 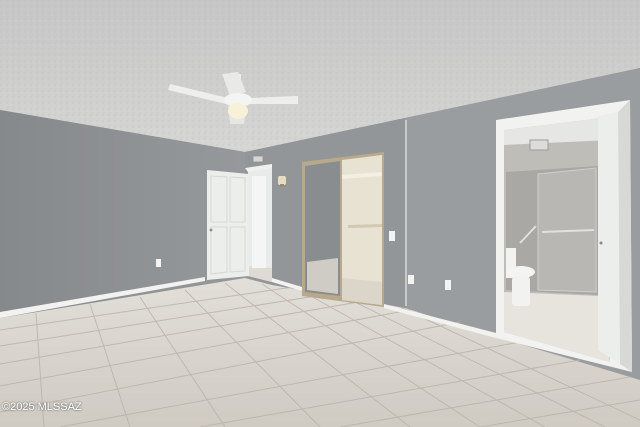 I want to click on photo-watermark: ©2025 MLSSAZ, so click(x=42, y=407).